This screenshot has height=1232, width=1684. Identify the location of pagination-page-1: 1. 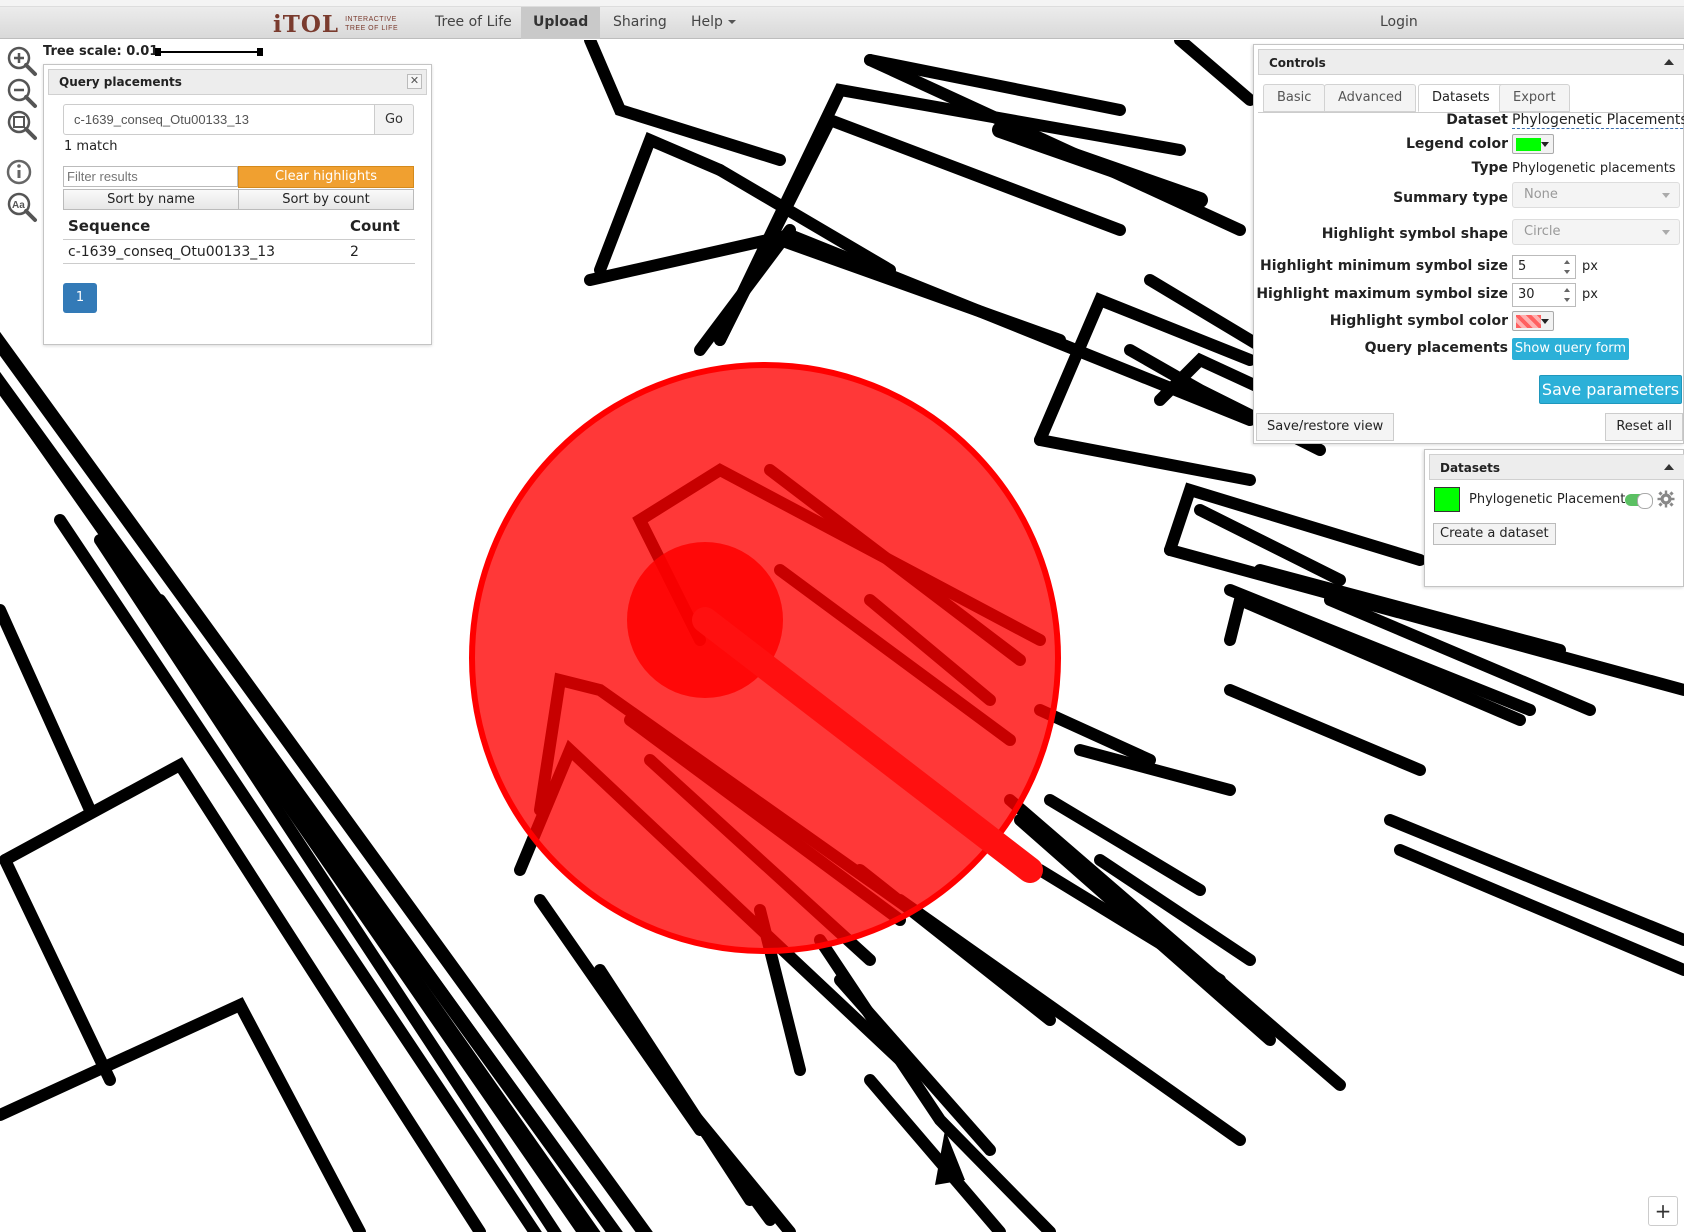
(80, 298).